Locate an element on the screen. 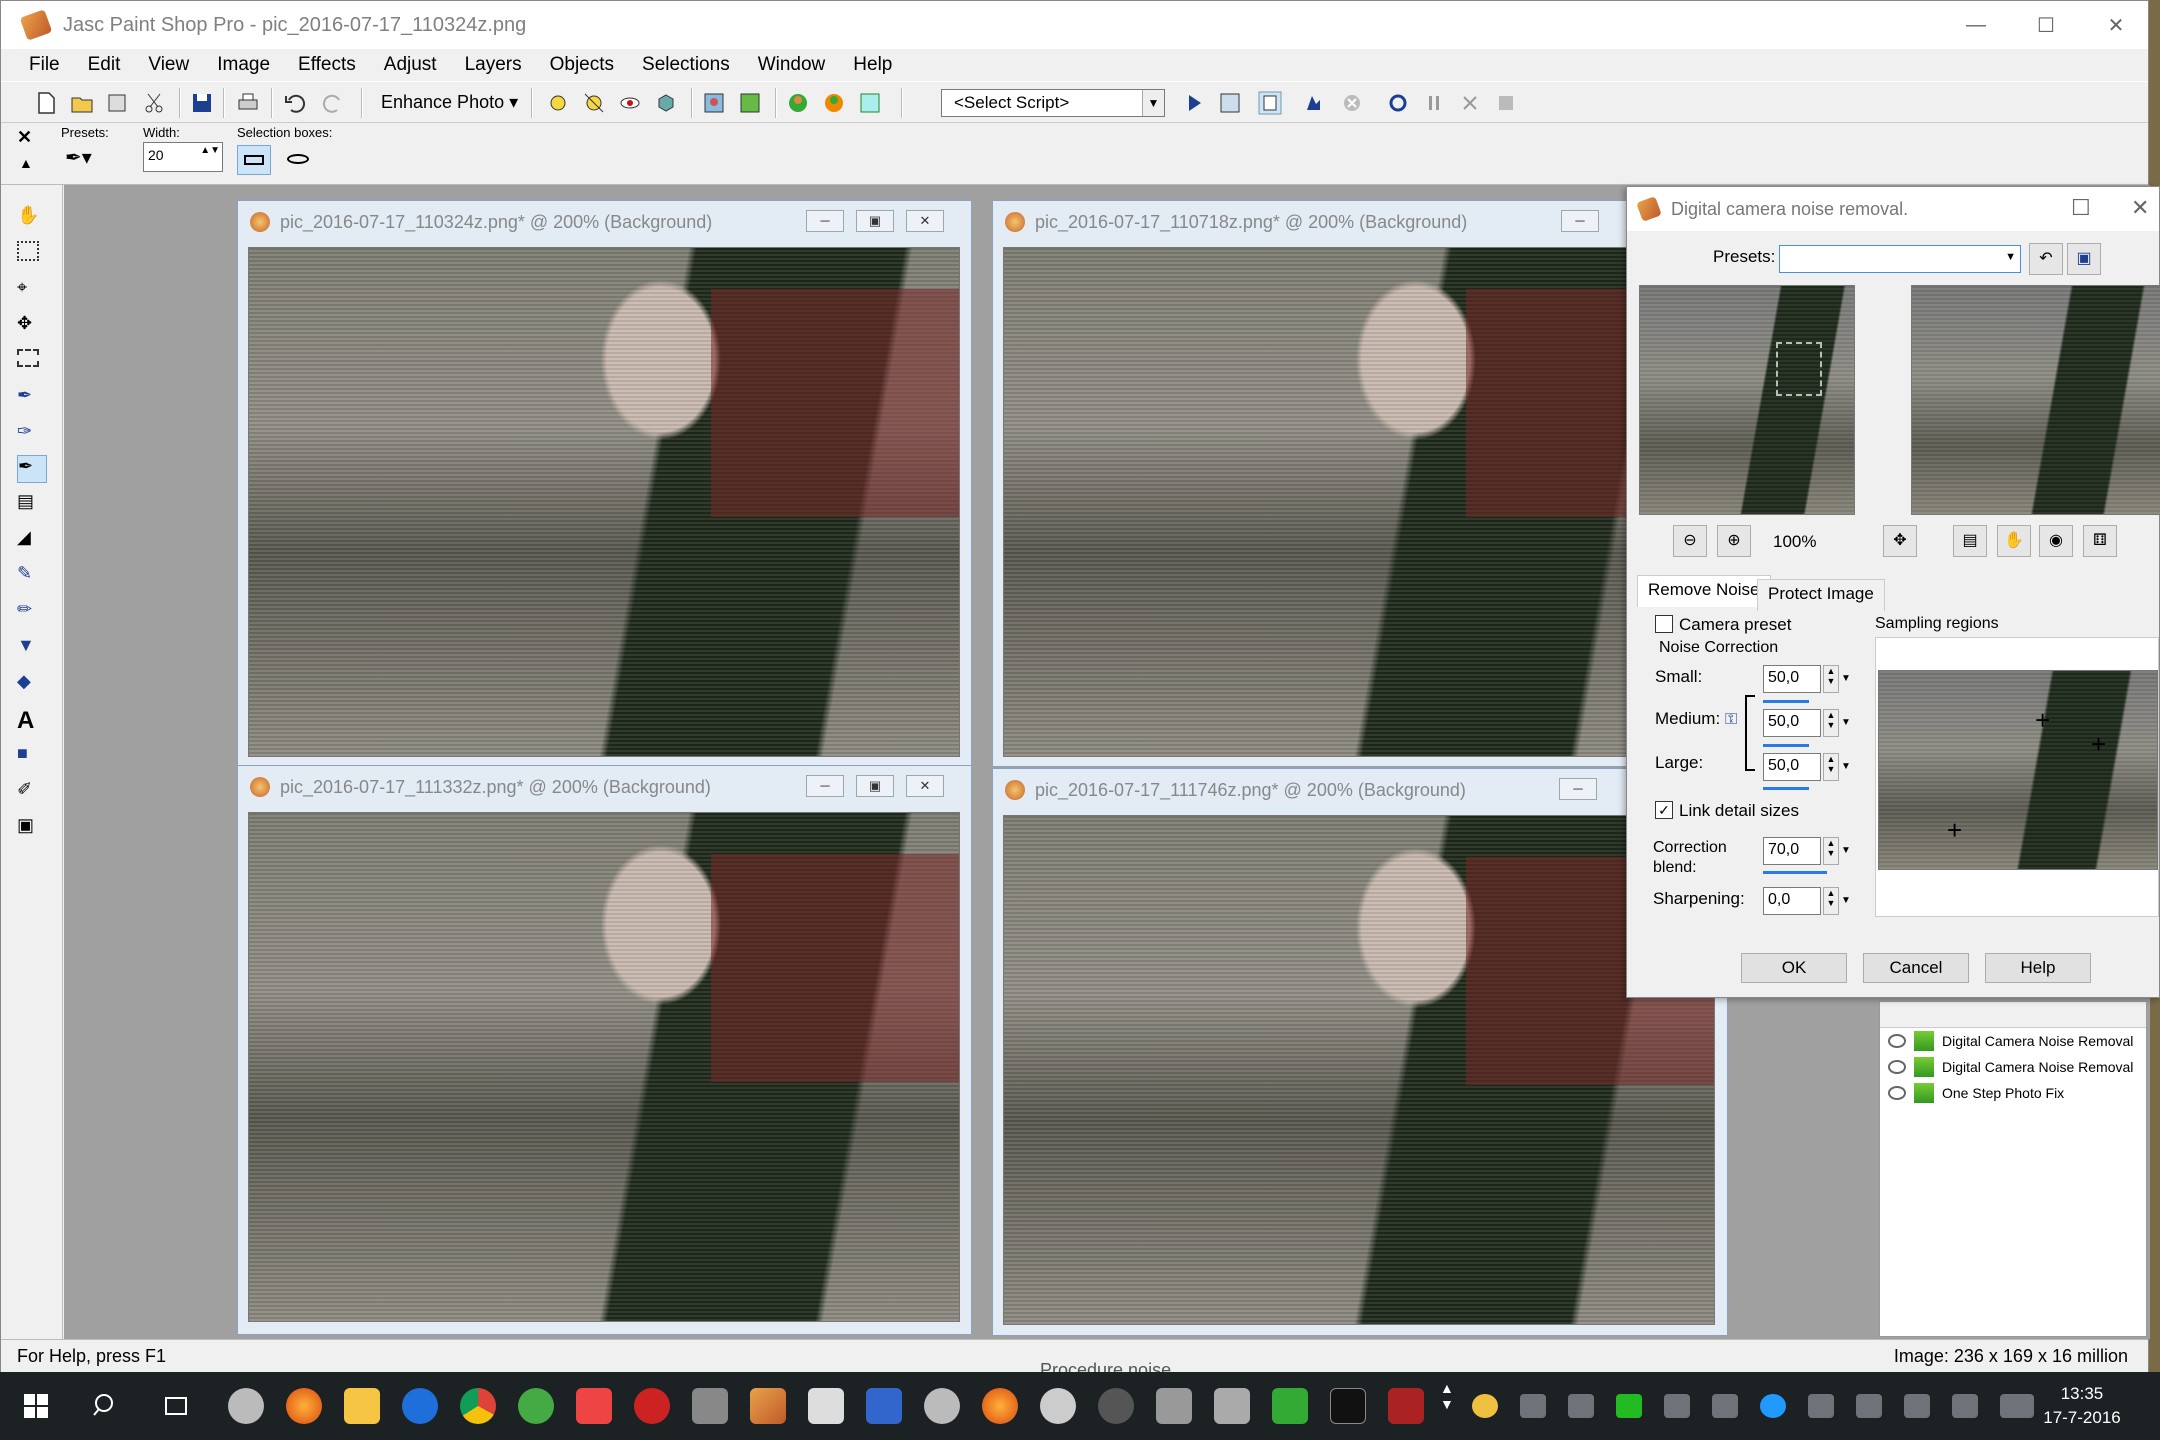  paint-shop-pro-icon is located at coordinates (768, 1406).